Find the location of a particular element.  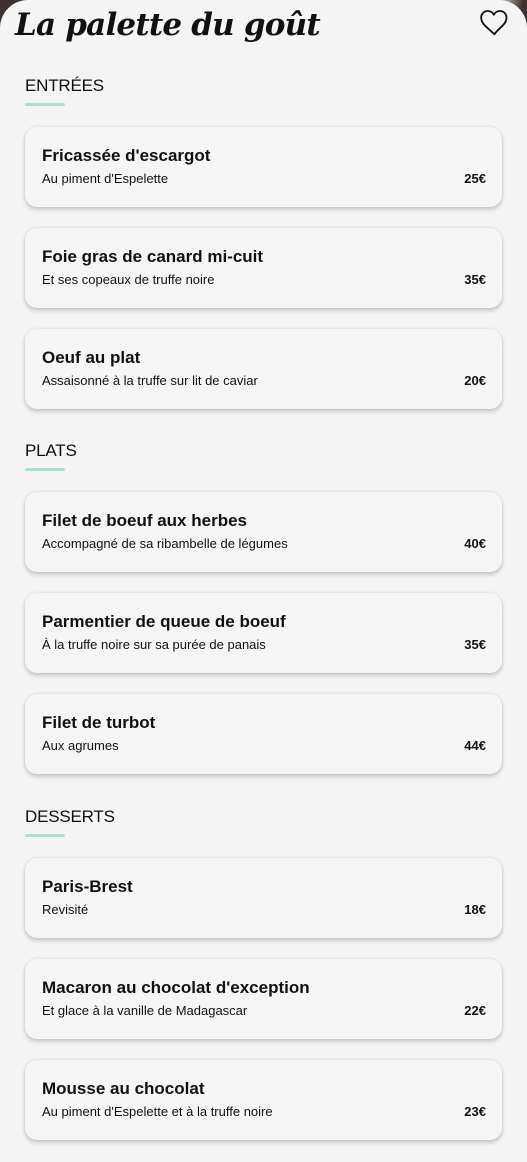

dish-description: Accompagné de sa ribambelle de légumes is located at coordinates (165, 543).